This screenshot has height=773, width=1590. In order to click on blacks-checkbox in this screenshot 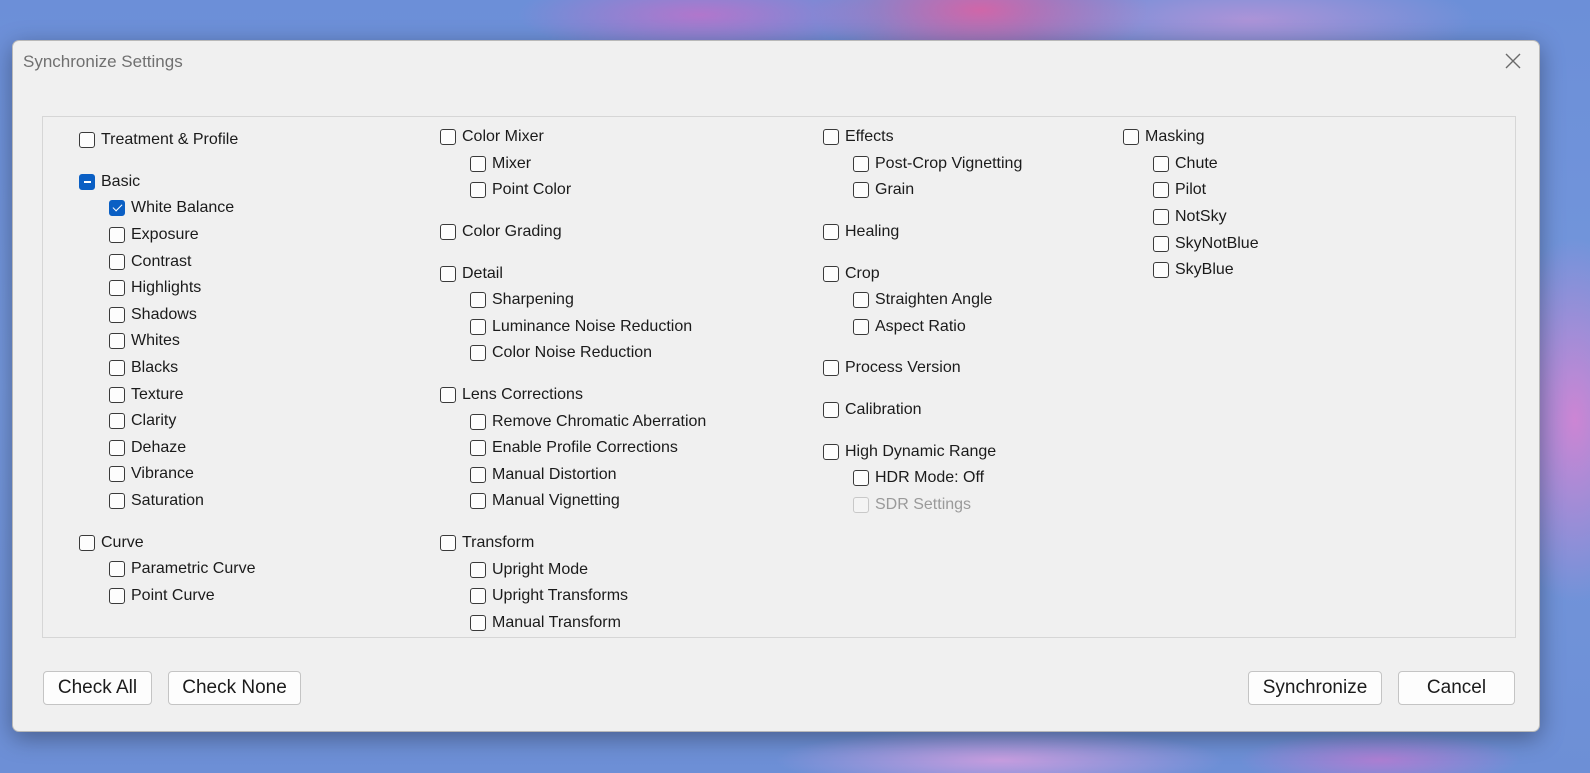, I will do `click(117, 368)`.